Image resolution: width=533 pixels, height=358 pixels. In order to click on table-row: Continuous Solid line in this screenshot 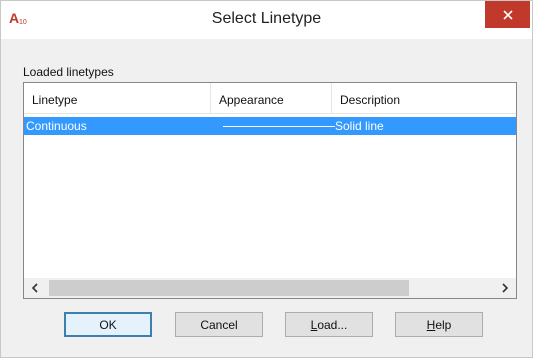, I will do `click(270, 126)`.